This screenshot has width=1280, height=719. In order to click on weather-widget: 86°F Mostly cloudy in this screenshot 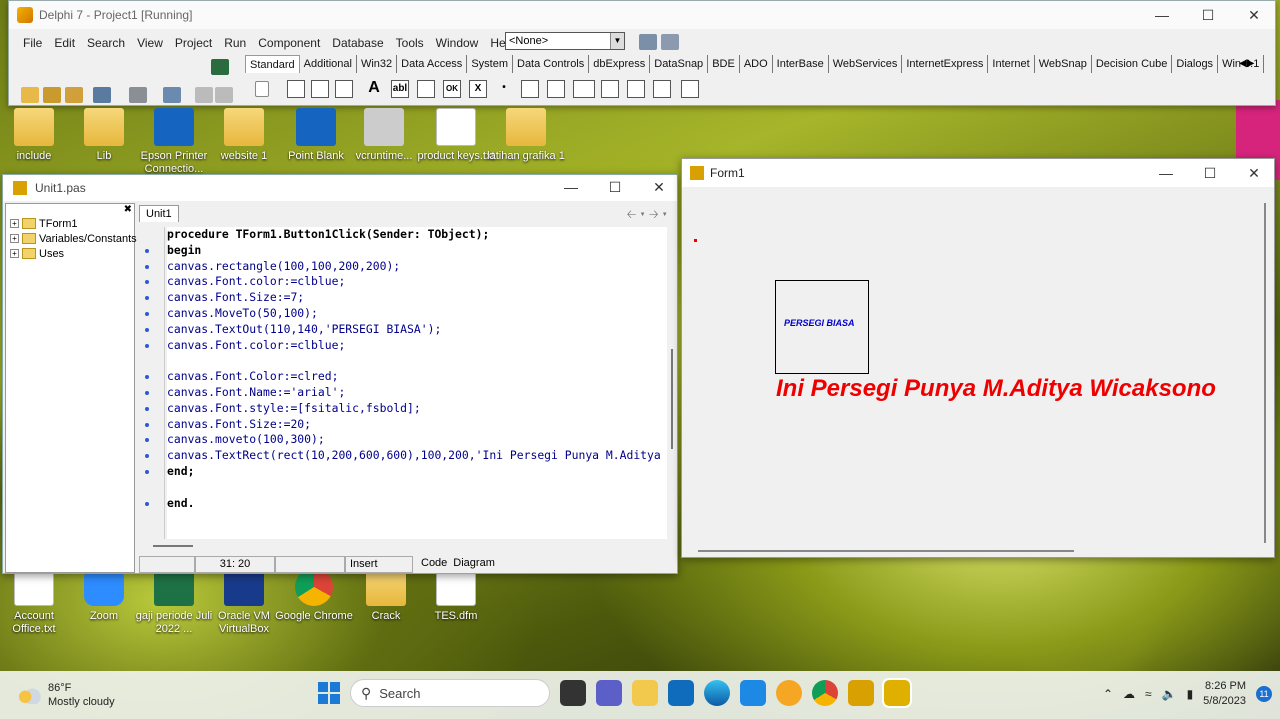, I will do `click(66, 695)`.